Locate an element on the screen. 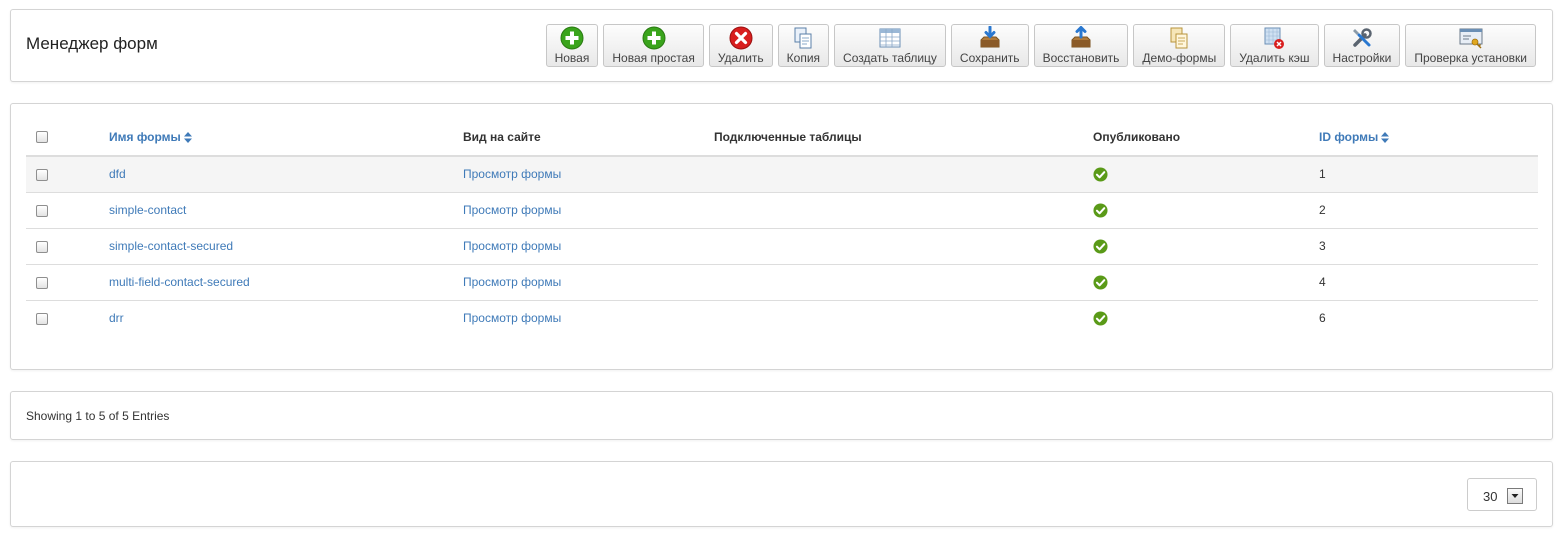  entries-count-text: Showing 1 to 5 of 5 Entries is located at coordinates (98, 416).